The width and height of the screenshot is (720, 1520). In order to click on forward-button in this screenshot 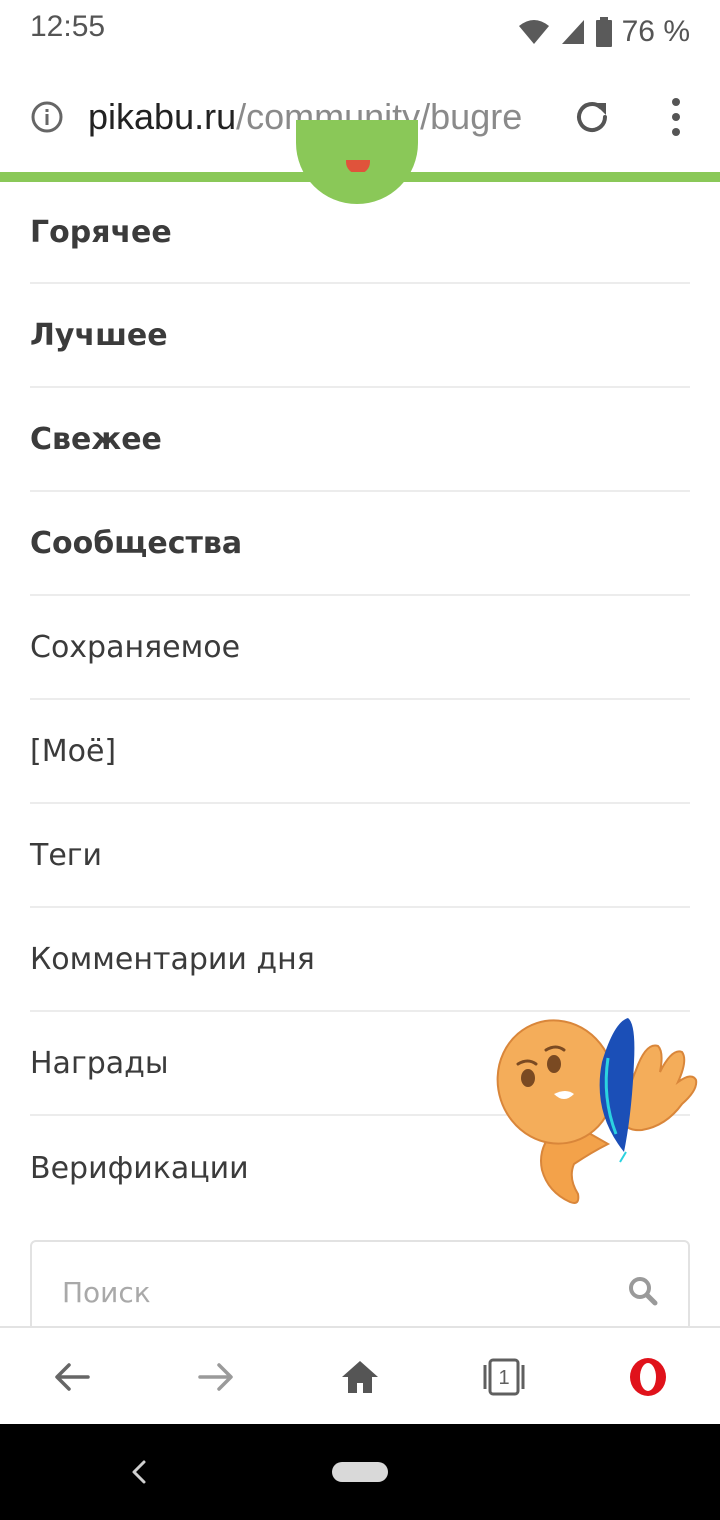, I will do `click(216, 1377)`.